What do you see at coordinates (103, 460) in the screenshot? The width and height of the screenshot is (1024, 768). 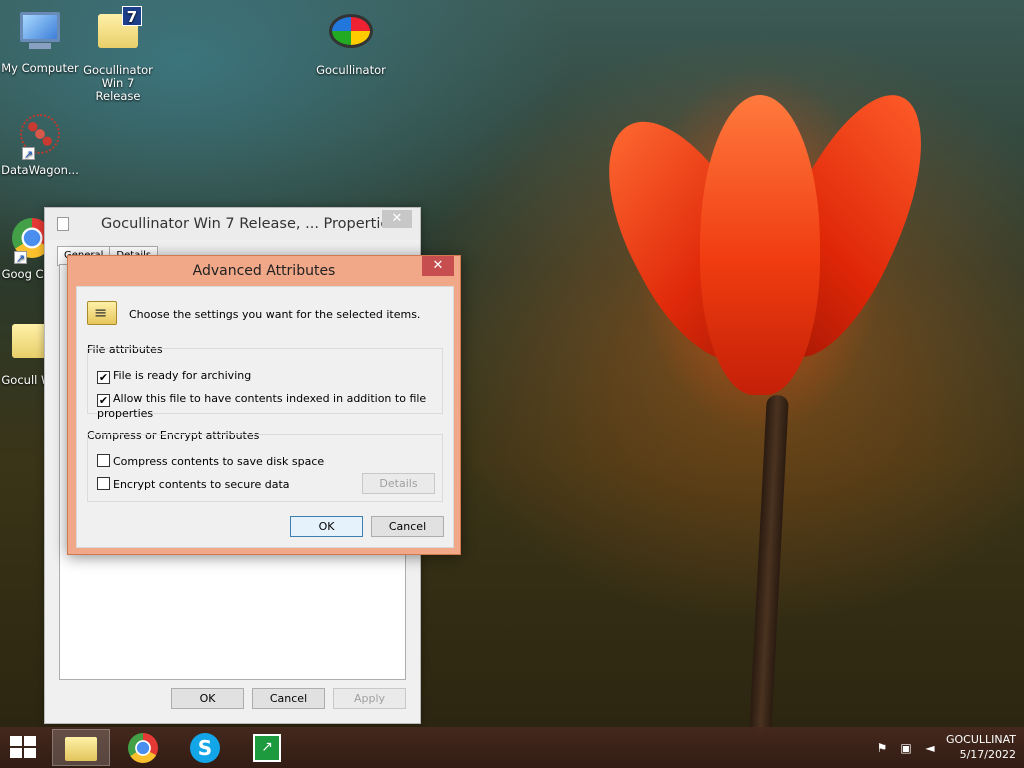 I see `compress-checkbox` at bounding box center [103, 460].